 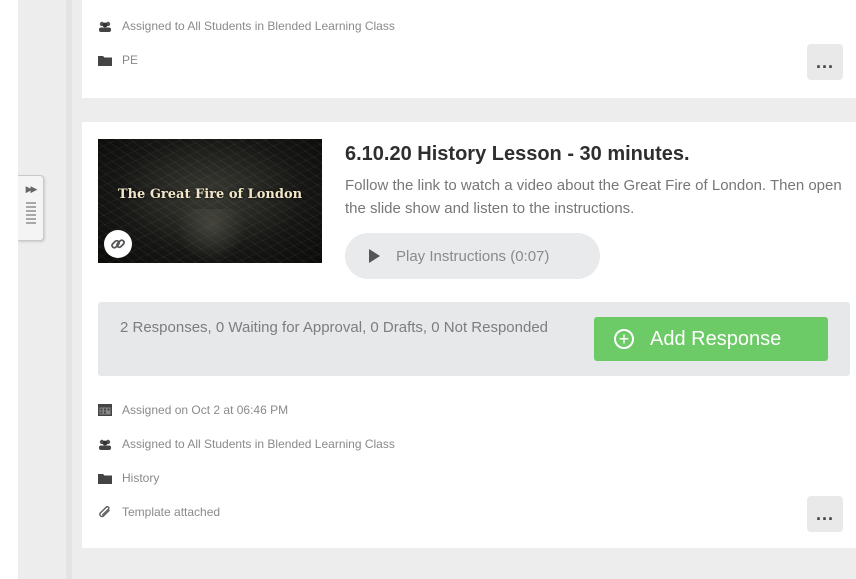 I want to click on double-chevron-right-icon: ▶▶, so click(x=31, y=189).